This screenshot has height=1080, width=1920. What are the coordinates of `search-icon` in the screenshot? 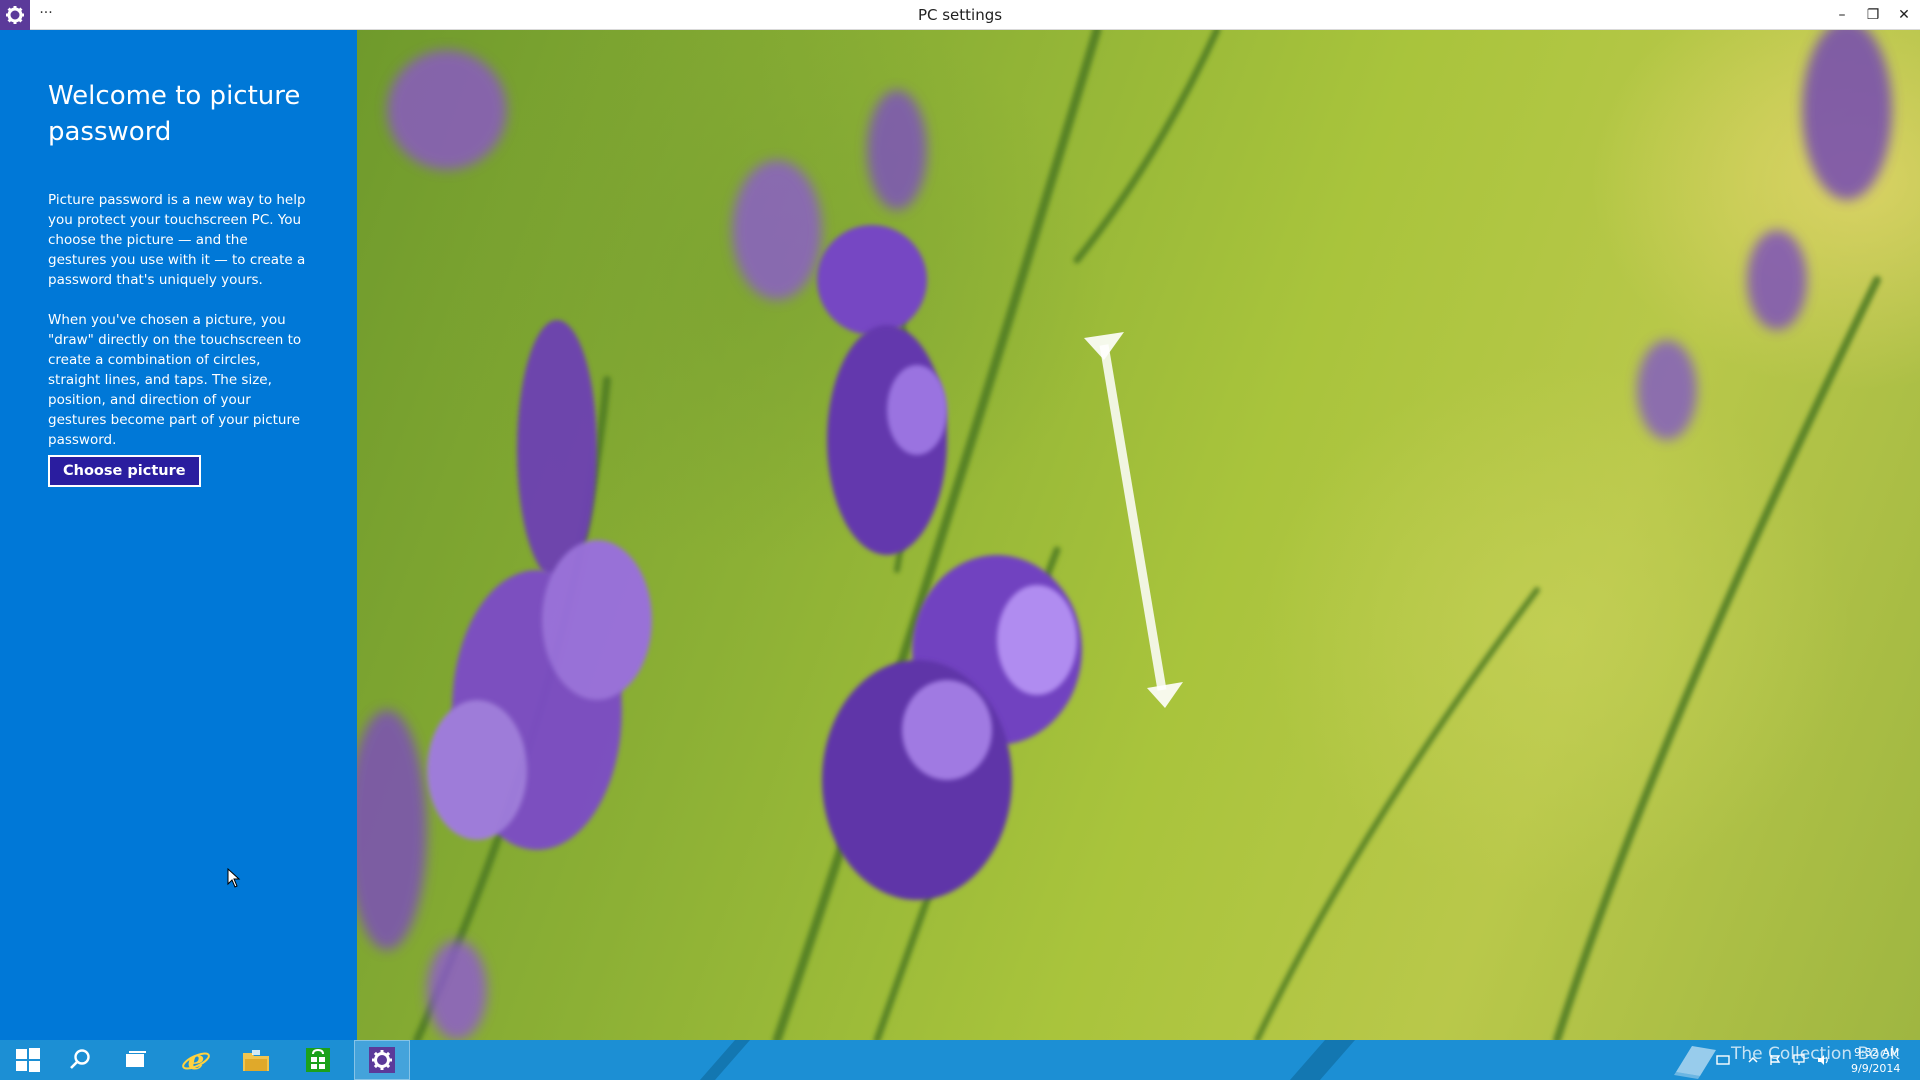 It's located at (80, 1059).